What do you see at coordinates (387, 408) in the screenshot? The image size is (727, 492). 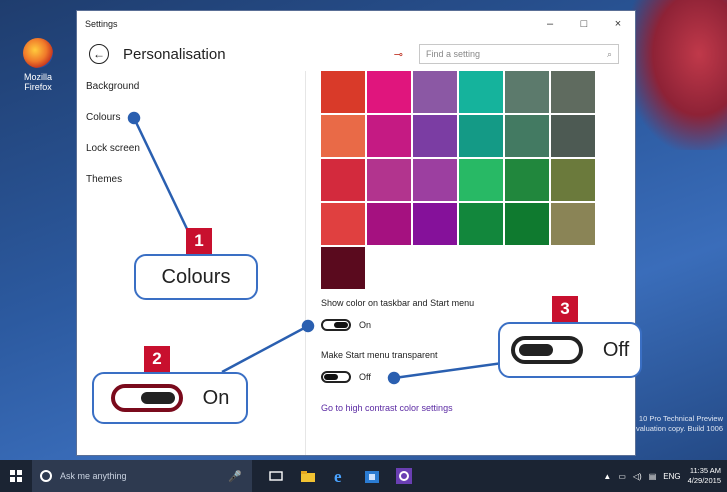 I see `high-contrast-link: Go to high contrast color settings` at bounding box center [387, 408].